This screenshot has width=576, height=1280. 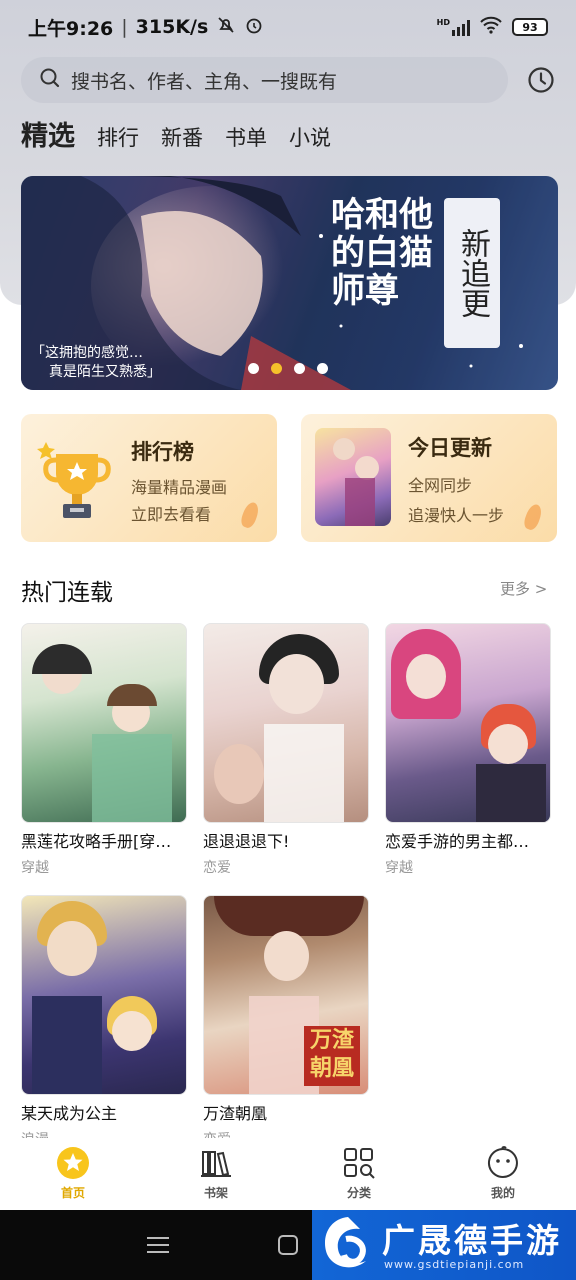 I want to click on ranking-card-line1: 海量精品漫画, so click(x=179, y=487).